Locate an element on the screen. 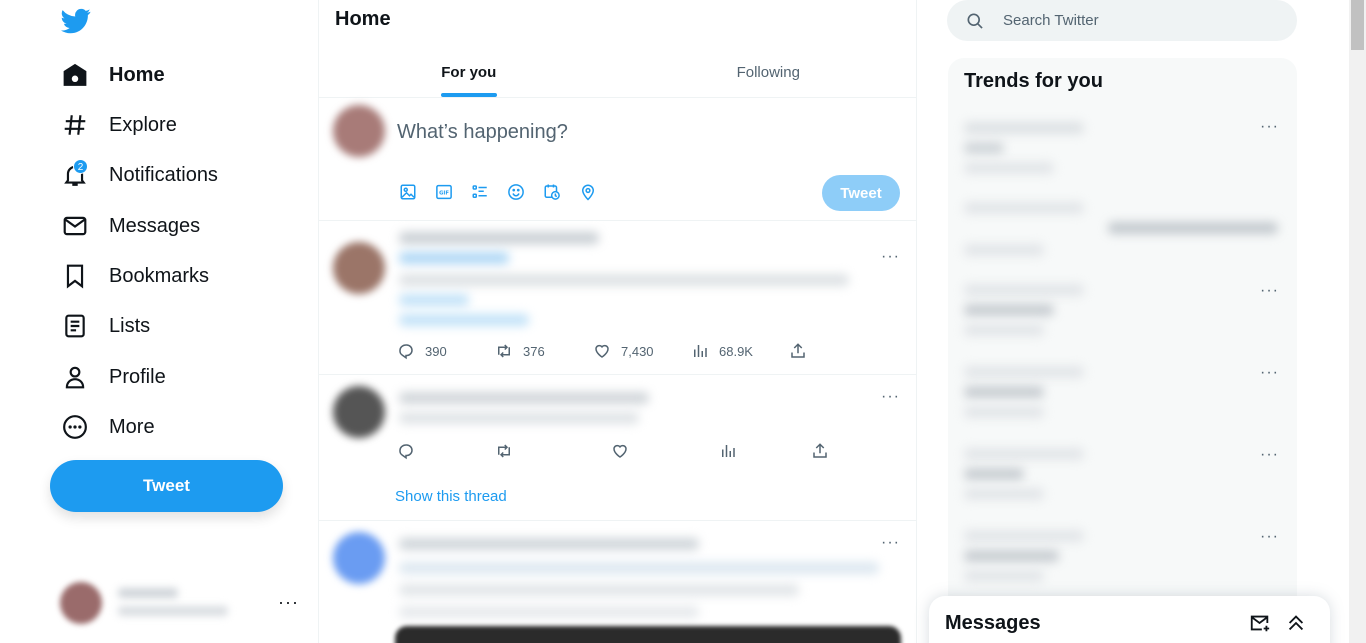 The image size is (1366, 643). account-switcher: ··· is located at coordinates (180, 605).